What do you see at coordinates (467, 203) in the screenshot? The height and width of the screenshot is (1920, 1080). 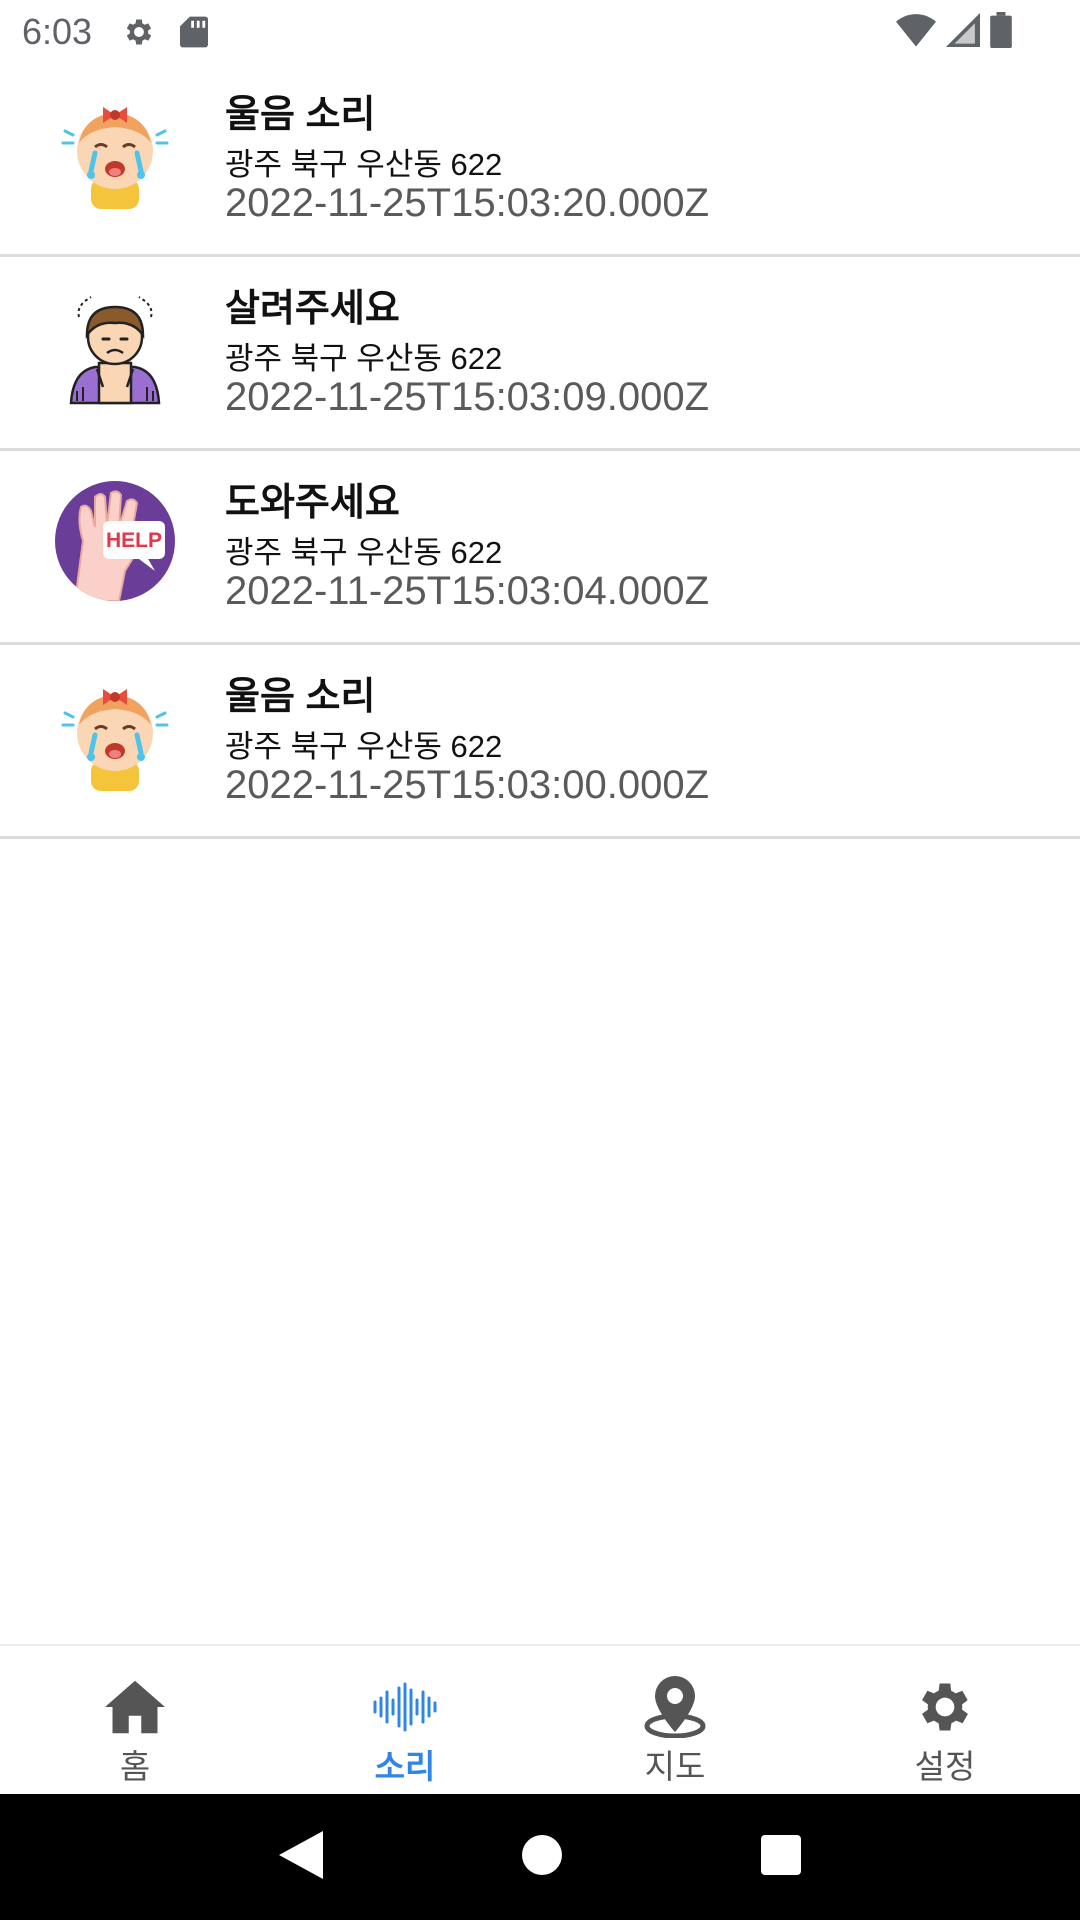 I see `alert-time: 2022-11-25T15:03:20.000Z` at bounding box center [467, 203].